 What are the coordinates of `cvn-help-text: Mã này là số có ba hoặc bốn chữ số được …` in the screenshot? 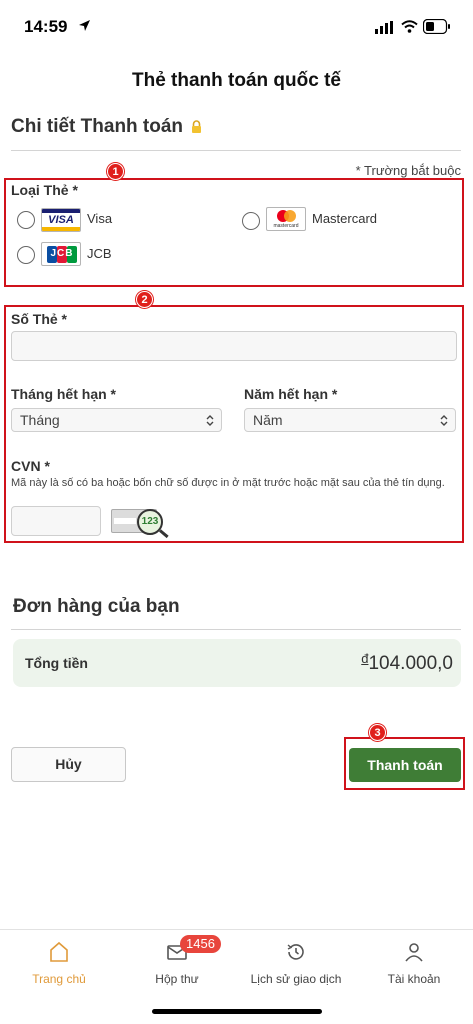 It's located at (228, 483).